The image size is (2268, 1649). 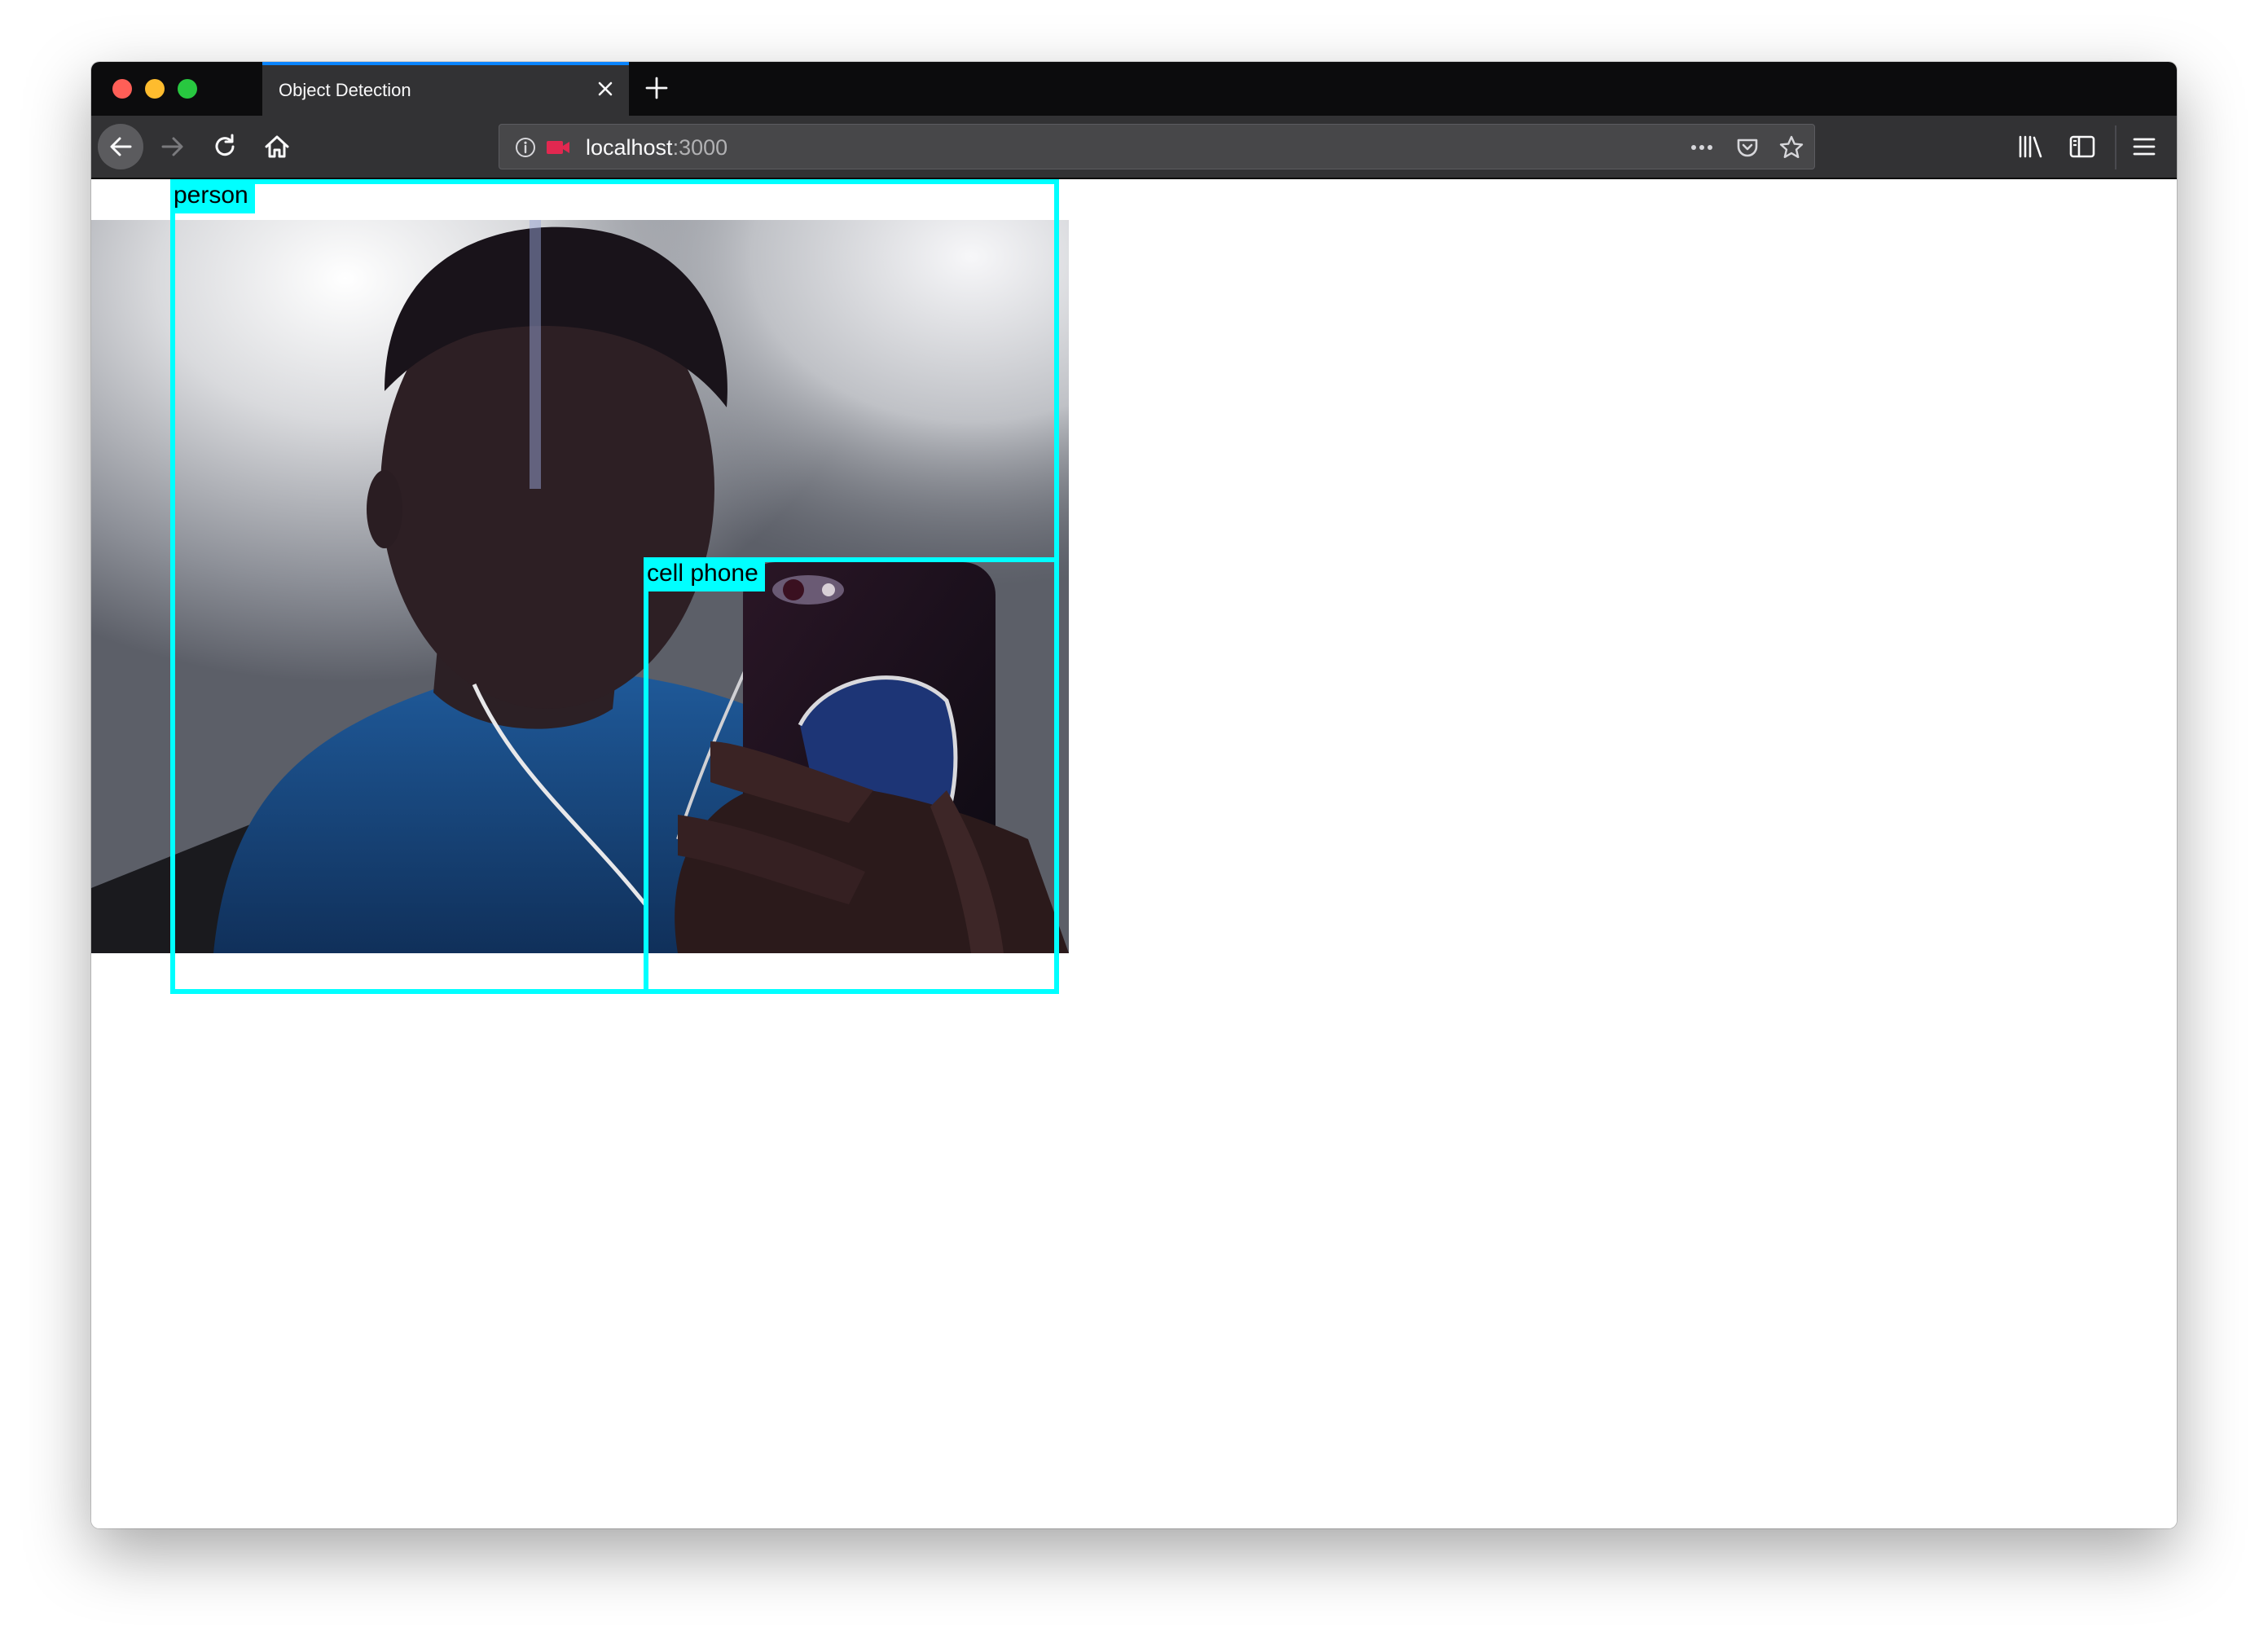 I want to click on new-tab-icon, so click(x=656, y=88).